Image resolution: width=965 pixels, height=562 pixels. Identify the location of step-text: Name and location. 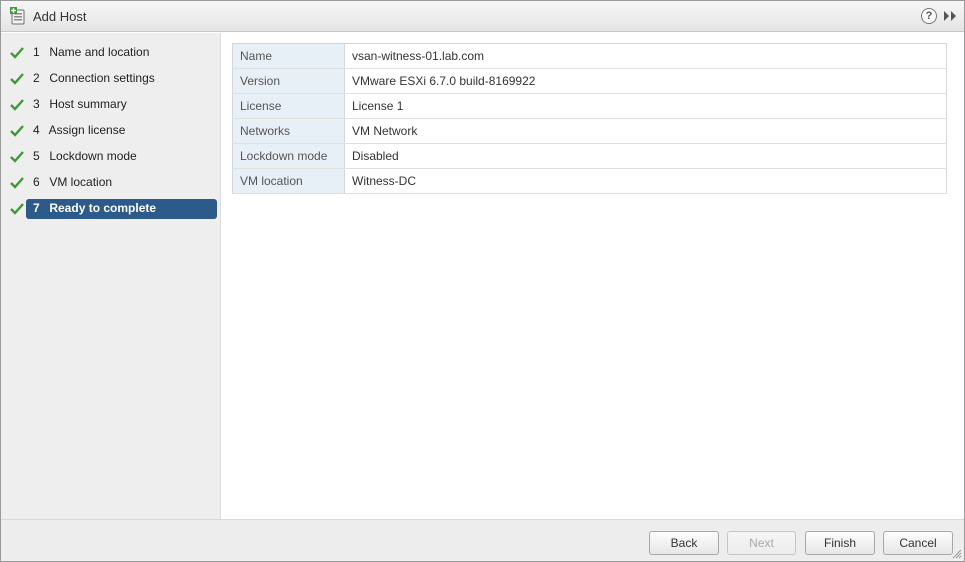
(99, 52).